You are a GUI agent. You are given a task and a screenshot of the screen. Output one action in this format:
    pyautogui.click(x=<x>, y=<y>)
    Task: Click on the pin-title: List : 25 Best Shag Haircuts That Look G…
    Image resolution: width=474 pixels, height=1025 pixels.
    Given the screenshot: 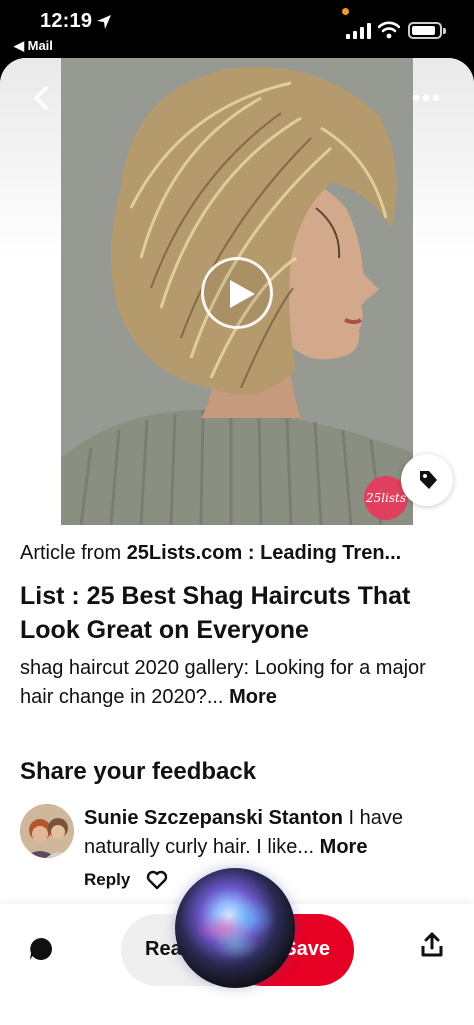 What is the action you would take?
    pyautogui.click(x=215, y=613)
    